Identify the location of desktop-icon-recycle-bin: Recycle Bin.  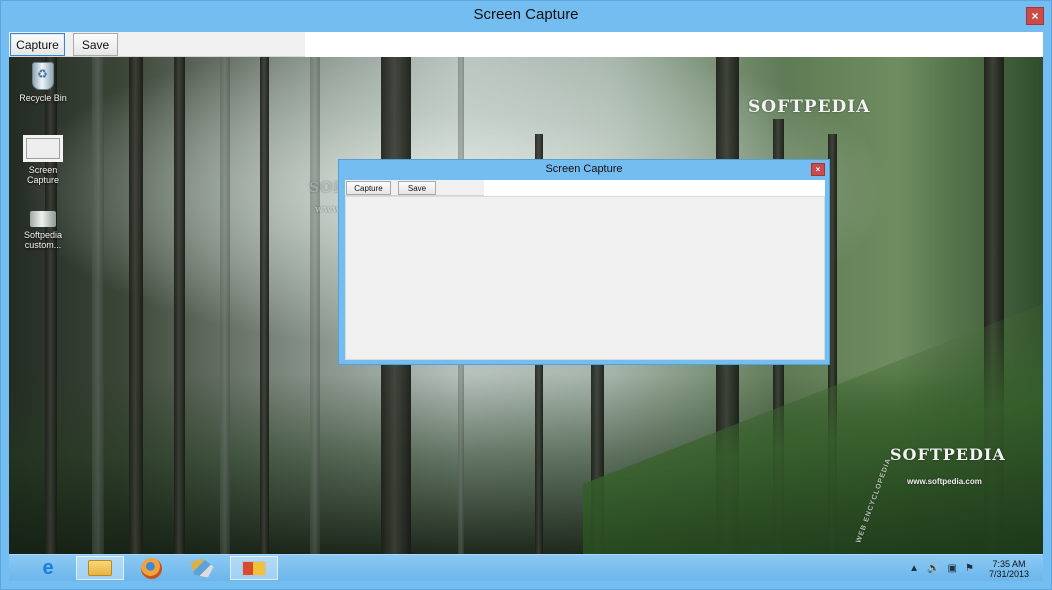
(43, 82).